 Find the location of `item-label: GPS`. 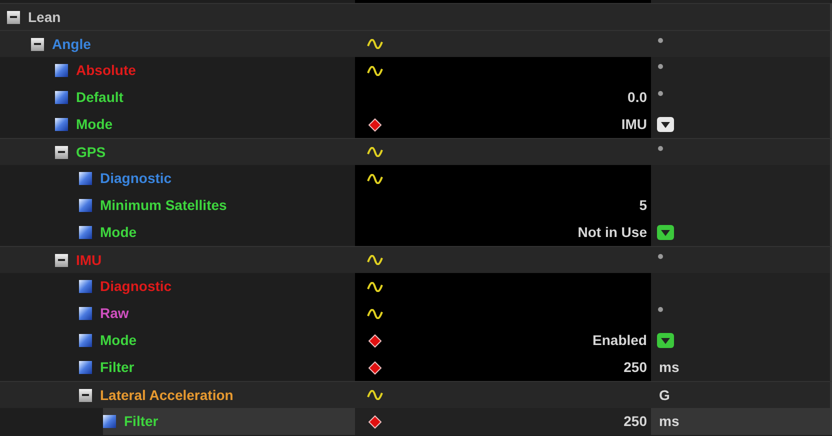

item-label: GPS is located at coordinates (91, 152).